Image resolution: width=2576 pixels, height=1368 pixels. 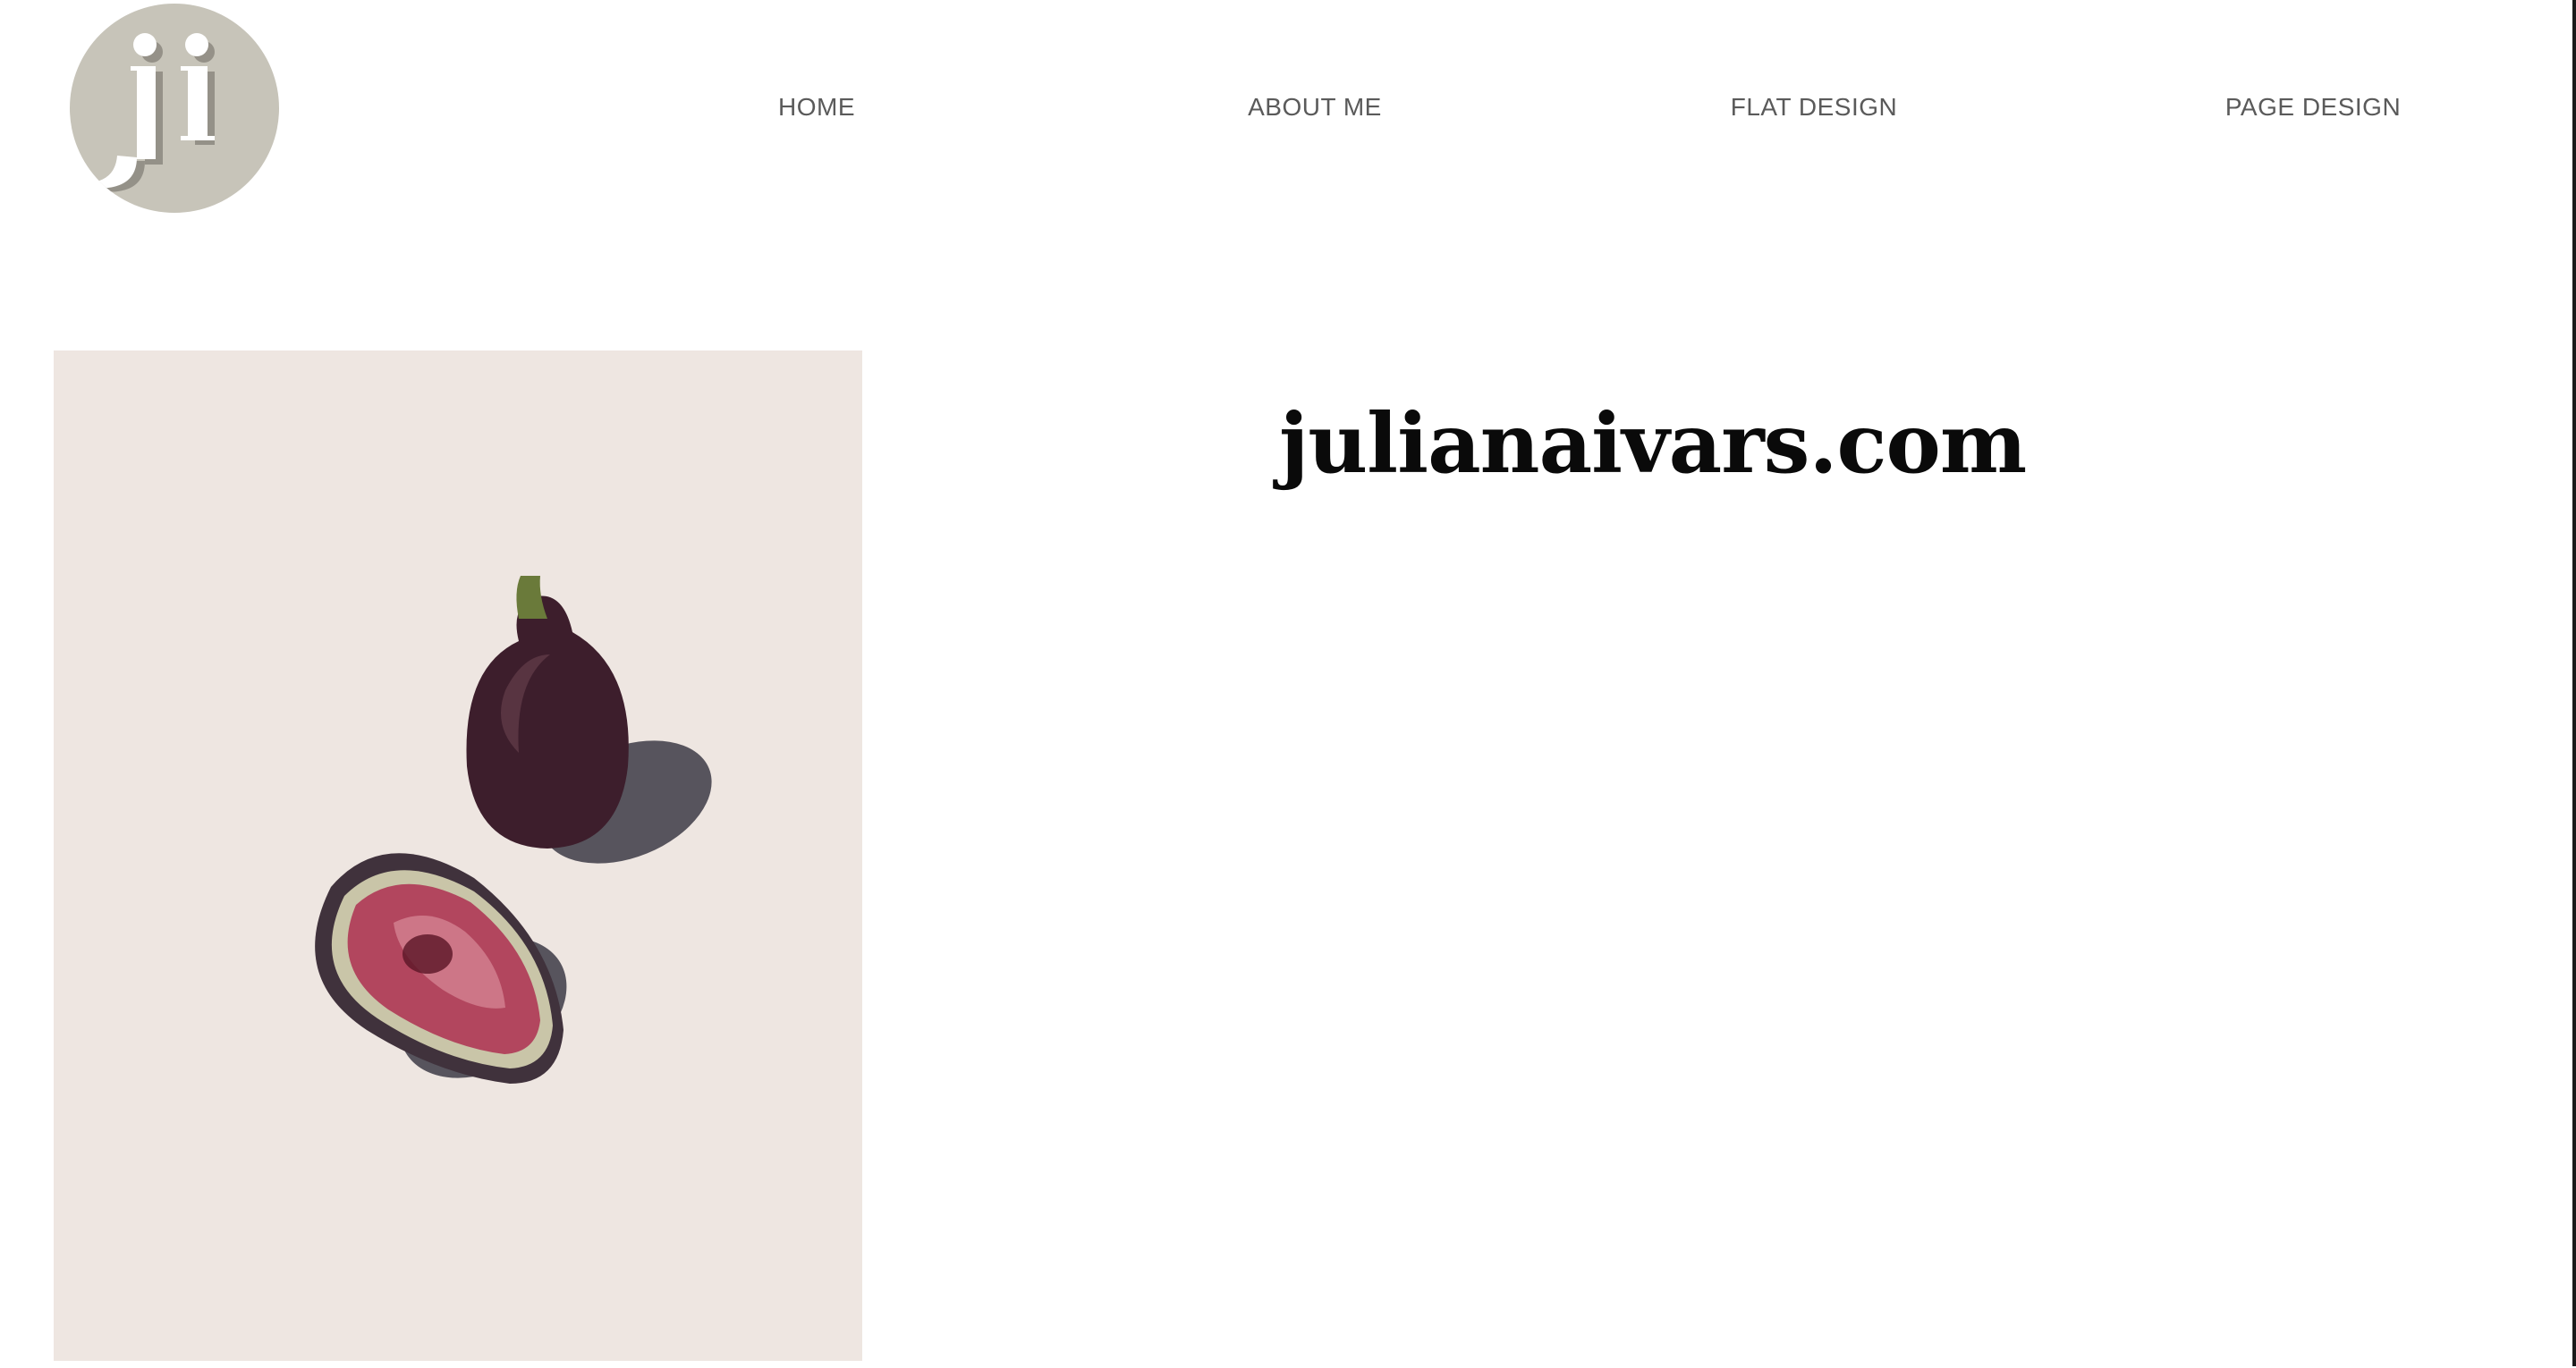 What do you see at coordinates (2313, 108) in the screenshot?
I see `nav-page-design: PAGE DESIGN` at bounding box center [2313, 108].